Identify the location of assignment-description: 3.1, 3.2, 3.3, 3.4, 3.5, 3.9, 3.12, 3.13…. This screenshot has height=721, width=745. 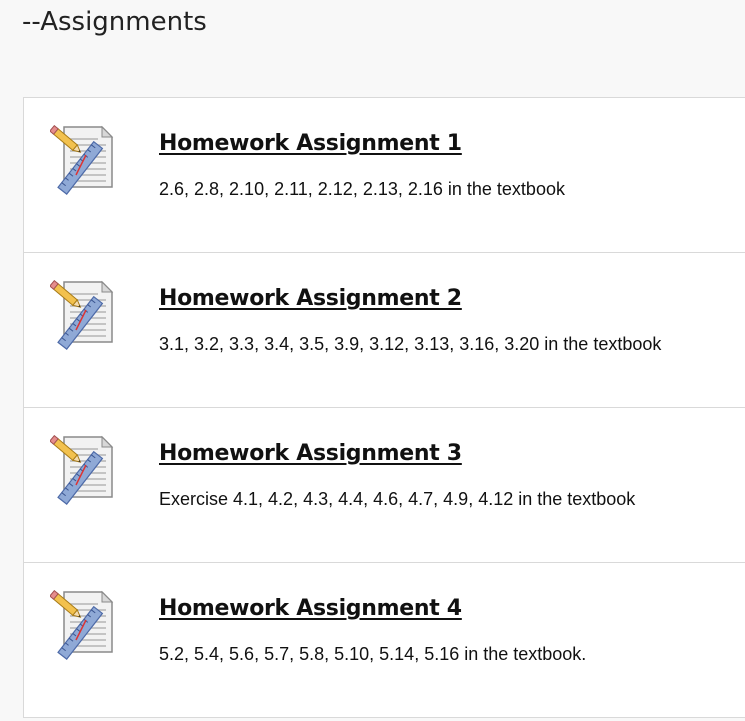
(410, 344).